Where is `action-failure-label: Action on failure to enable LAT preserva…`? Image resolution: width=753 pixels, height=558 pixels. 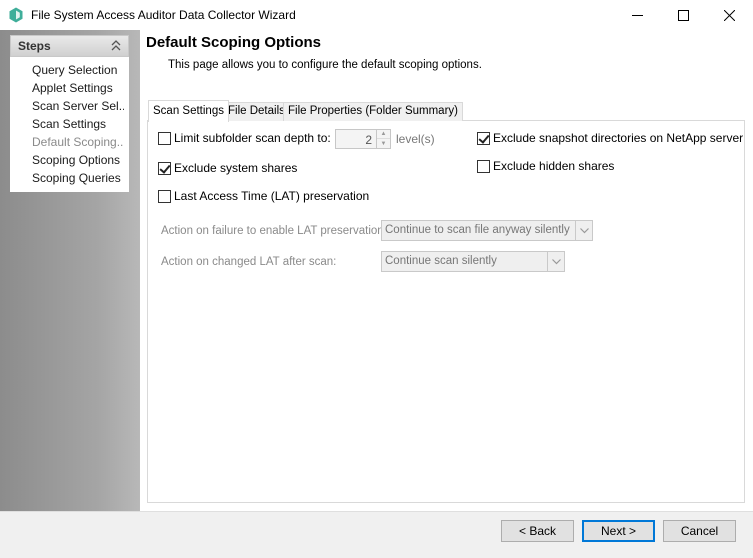 action-failure-label: Action on failure to enable LAT preserva… is located at coordinates (274, 231).